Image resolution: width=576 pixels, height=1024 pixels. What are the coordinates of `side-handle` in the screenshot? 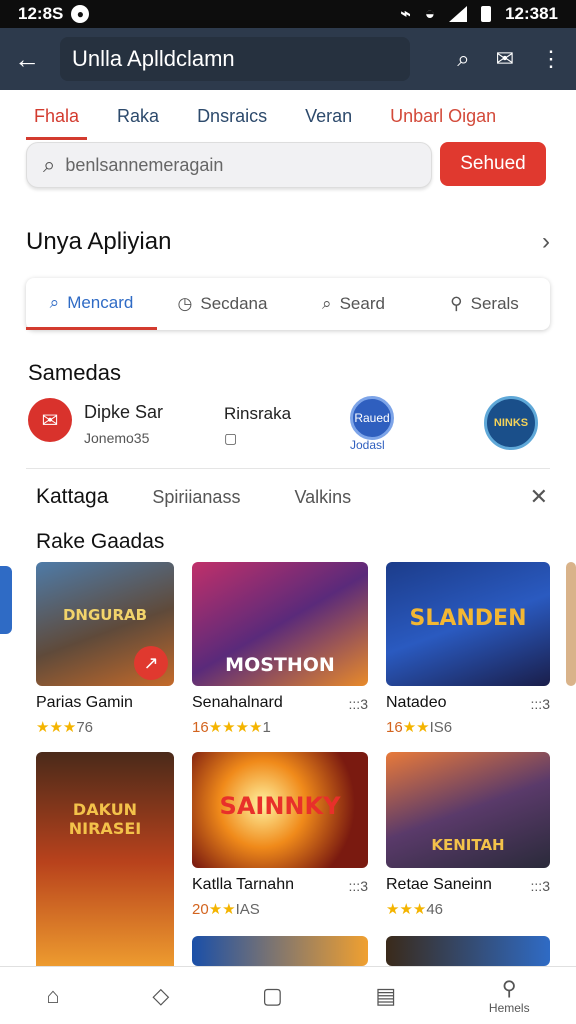 It's located at (6, 600).